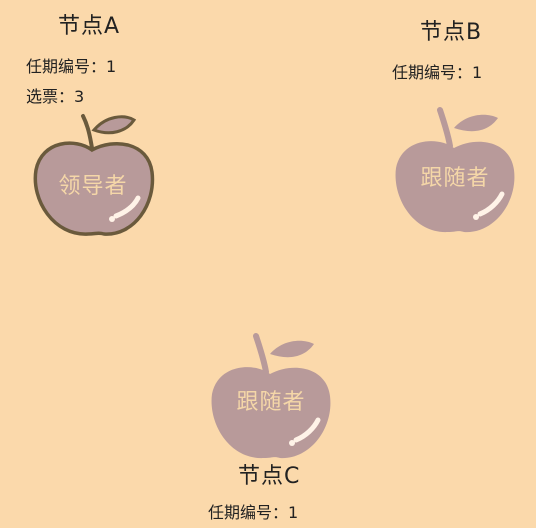 The image size is (536, 528). I want to click on node-c-term: 任期编号：1, so click(253, 512).